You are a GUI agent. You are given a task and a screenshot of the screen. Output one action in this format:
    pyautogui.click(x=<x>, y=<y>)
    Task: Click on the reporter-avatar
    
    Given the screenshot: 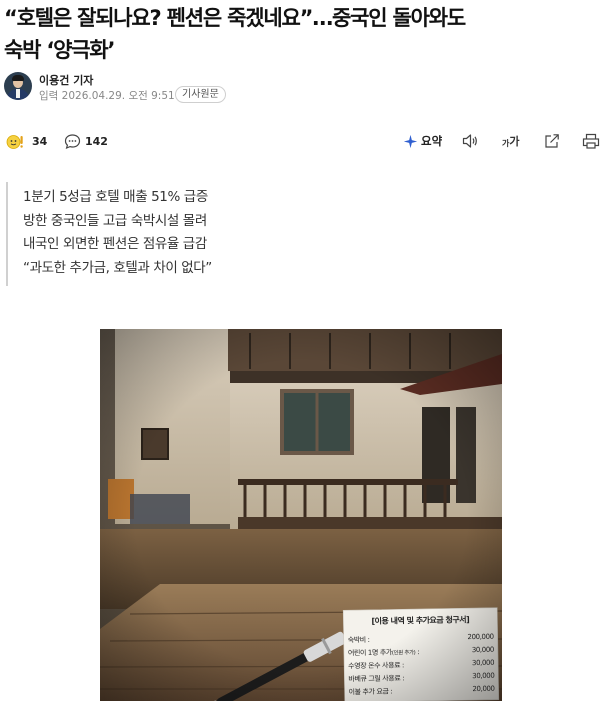 What is the action you would take?
    pyautogui.click(x=18, y=86)
    